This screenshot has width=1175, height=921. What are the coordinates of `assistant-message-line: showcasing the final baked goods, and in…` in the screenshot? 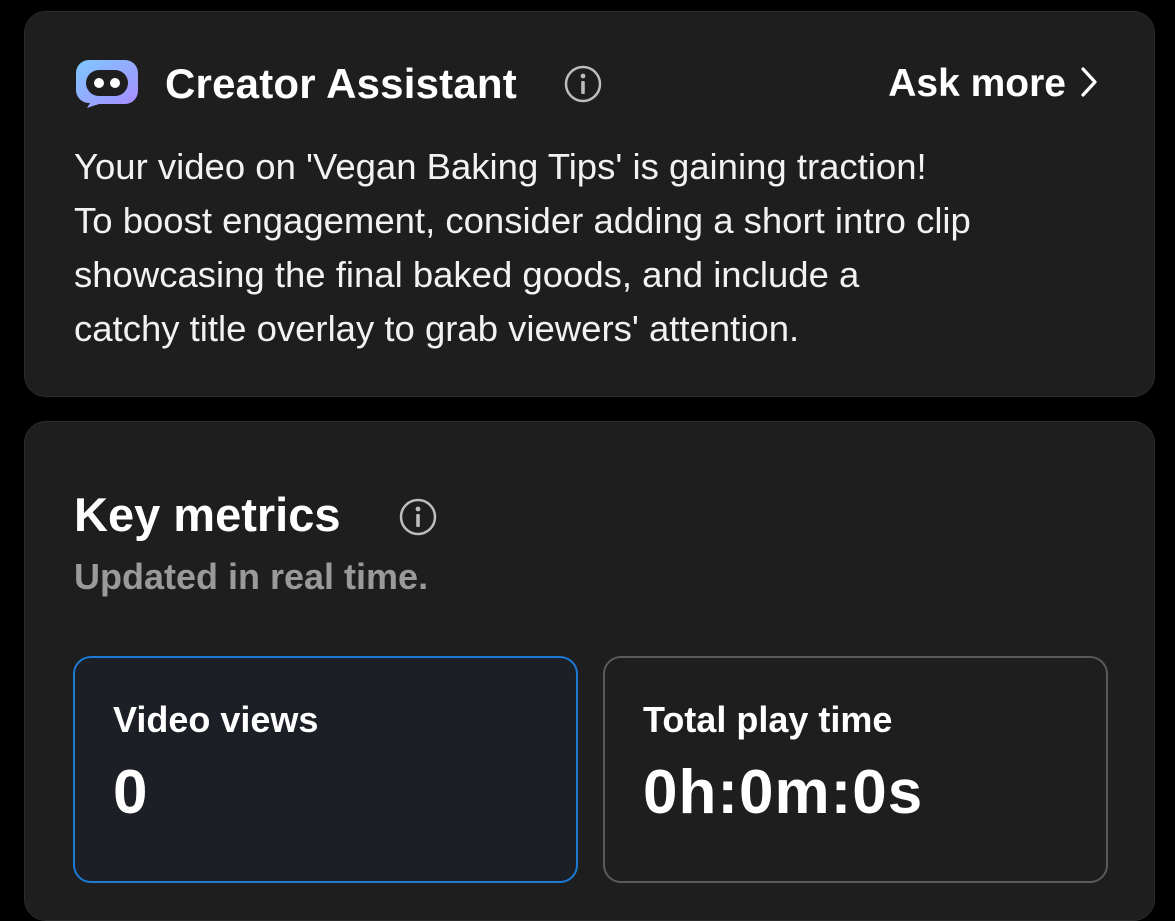 It's located at (467, 274).